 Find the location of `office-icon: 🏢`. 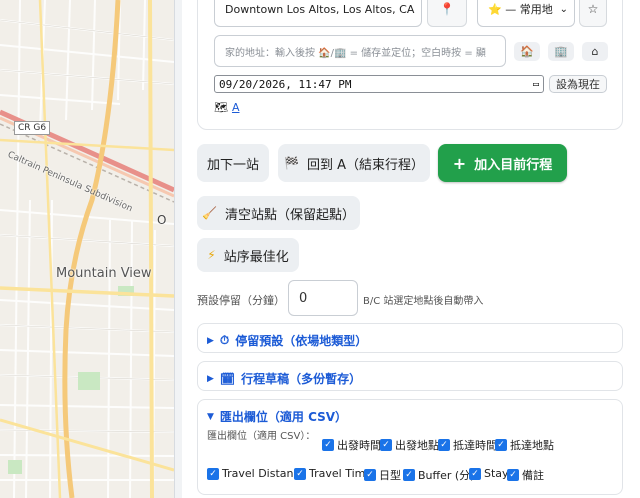

office-icon: 🏢 is located at coordinates (561, 51).